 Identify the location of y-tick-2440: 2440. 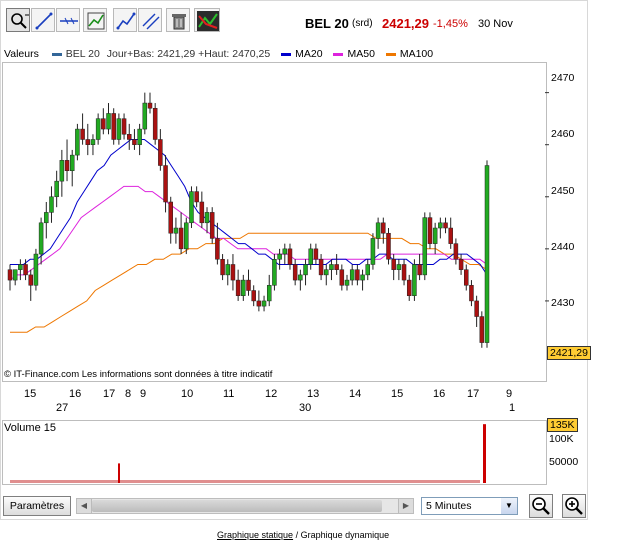
(563, 247).